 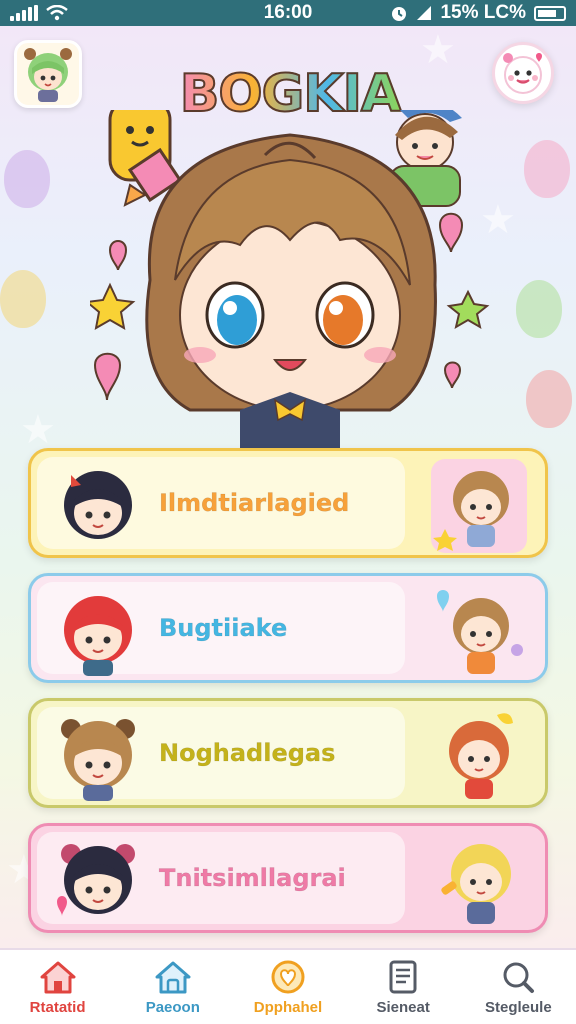 What do you see at coordinates (519, 977) in the screenshot?
I see `search-icon` at bounding box center [519, 977].